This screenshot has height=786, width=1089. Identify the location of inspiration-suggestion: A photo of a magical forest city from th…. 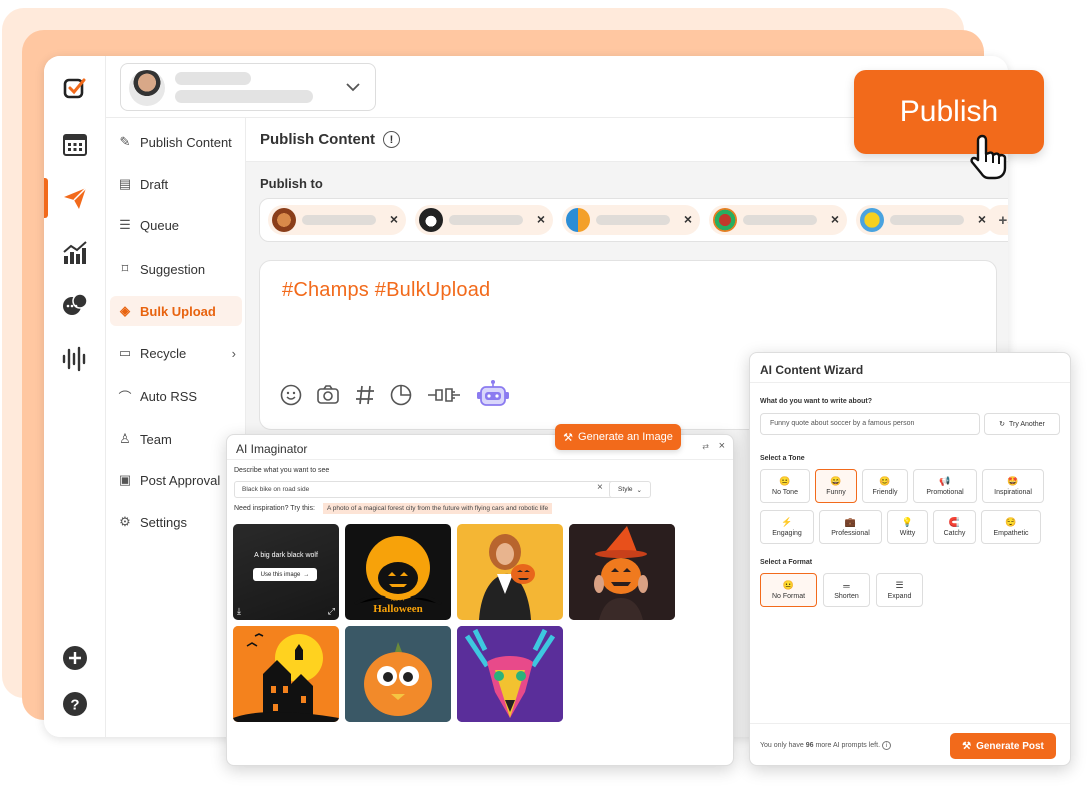
(438, 508).